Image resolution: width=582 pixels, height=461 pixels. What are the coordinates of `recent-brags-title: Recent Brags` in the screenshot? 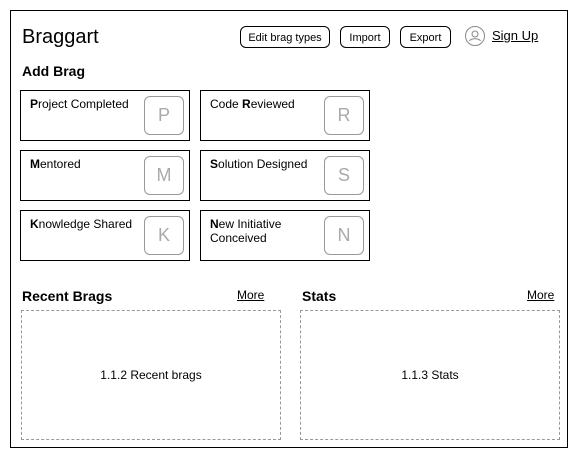 It's located at (67, 296).